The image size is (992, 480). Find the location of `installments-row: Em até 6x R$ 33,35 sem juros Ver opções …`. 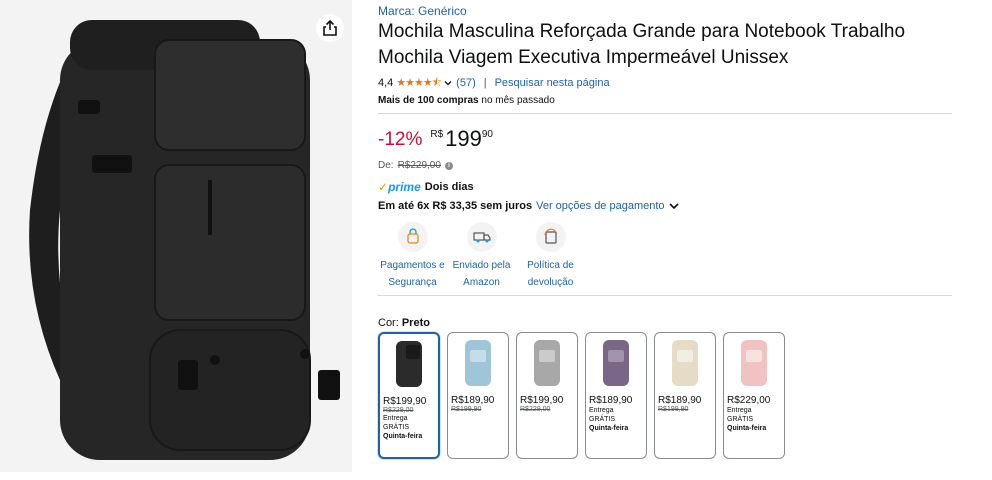

installments-row: Em até 6x R$ 33,35 sem juros Ver opções … is located at coordinates (665, 206).